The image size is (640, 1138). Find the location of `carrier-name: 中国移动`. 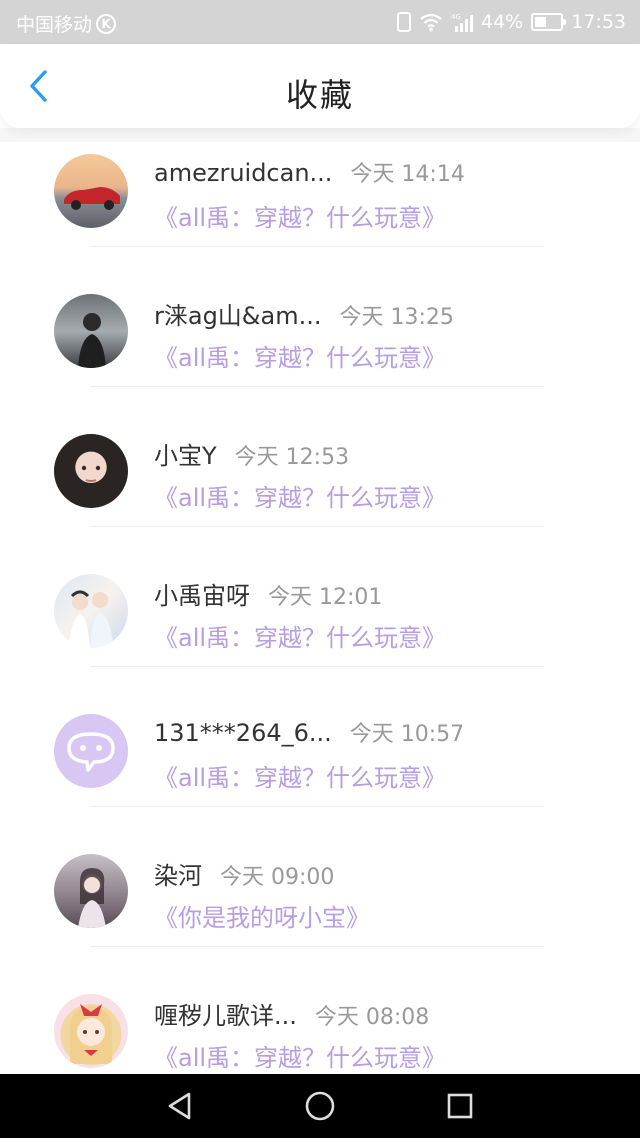

carrier-name: 中国移动 is located at coordinates (54, 25).